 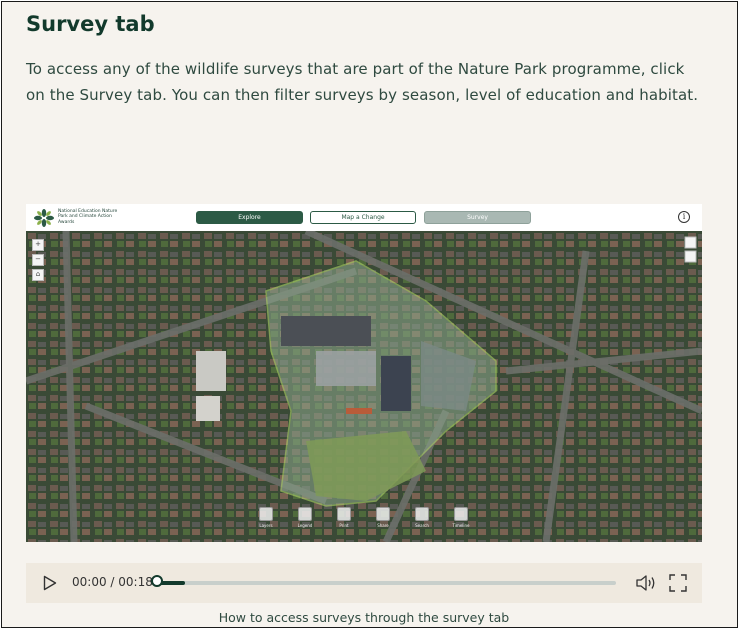 What do you see at coordinates (38, 260) in the screenshot?
I see `zoom-out-button: −` at bounding box center [38, 260].